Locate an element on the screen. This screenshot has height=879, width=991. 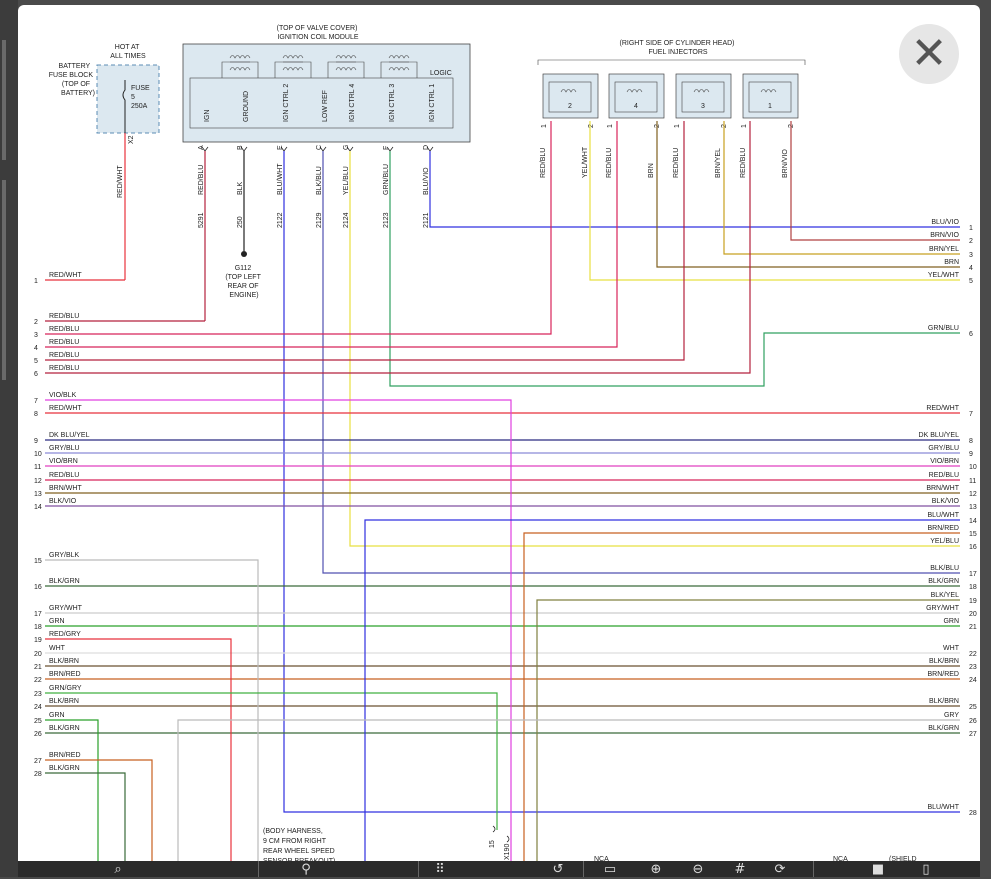
coil-pin-circuit: 250 is located at coordinates (240, 222).